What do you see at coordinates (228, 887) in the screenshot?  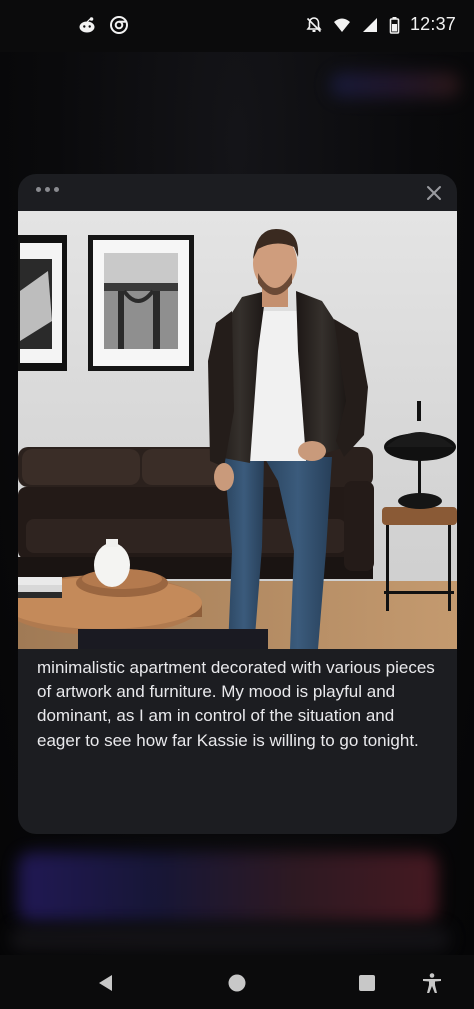 I see `blurred-content-block` at bounding box center [228, 887].